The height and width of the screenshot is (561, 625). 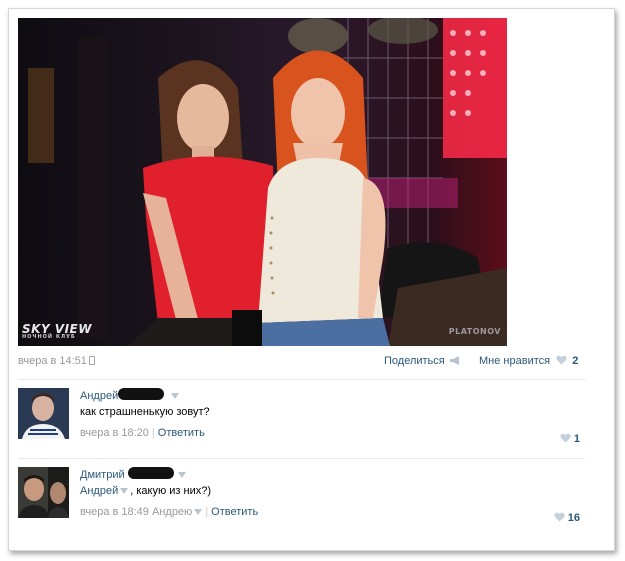 I want to click on comment-meta: вчера в 18:49 Андрею | Ответить, so click(x=332, y=512).